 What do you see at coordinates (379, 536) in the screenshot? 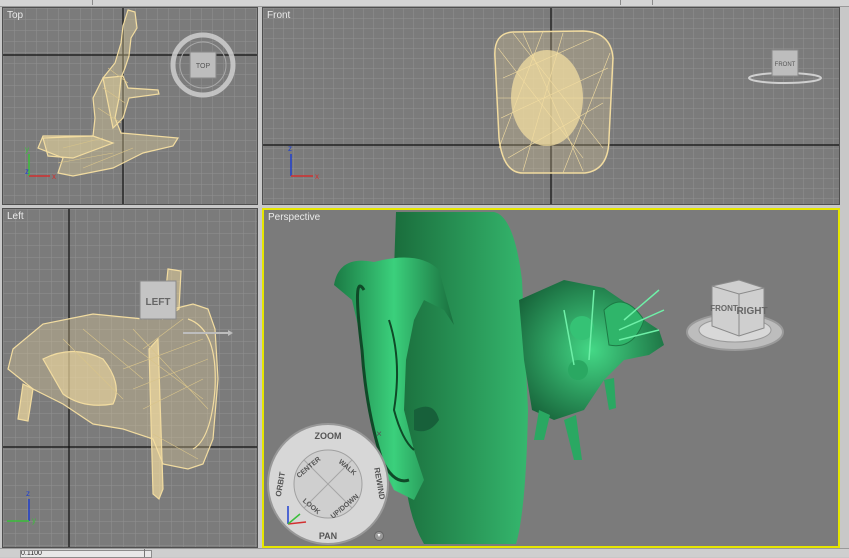
I see `wheel-menu-button: ▾` at bounding box center [379, 536].